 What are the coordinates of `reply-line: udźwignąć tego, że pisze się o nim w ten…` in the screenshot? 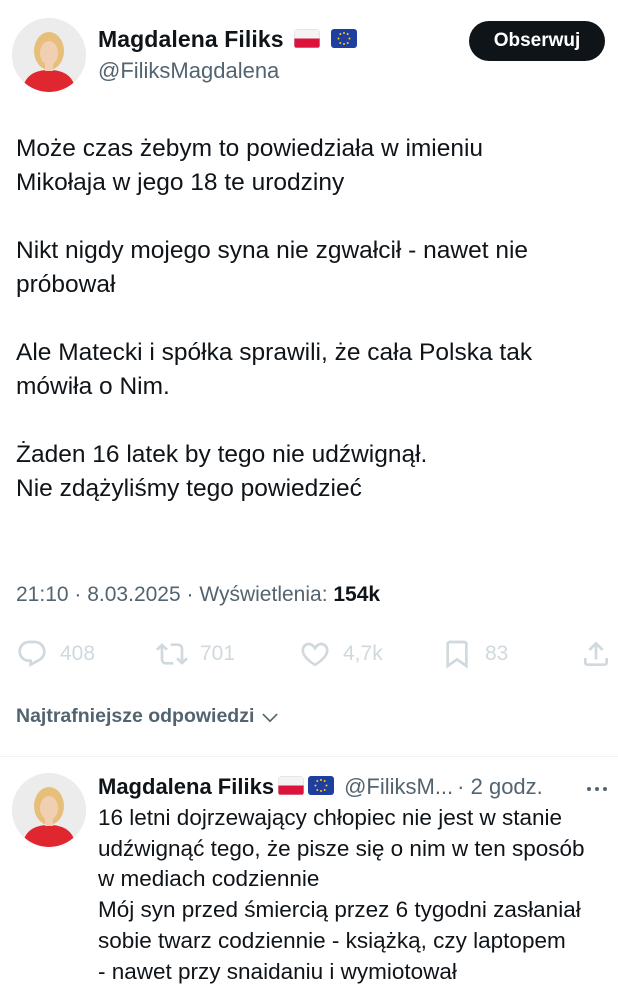 It's located at (341, 848).